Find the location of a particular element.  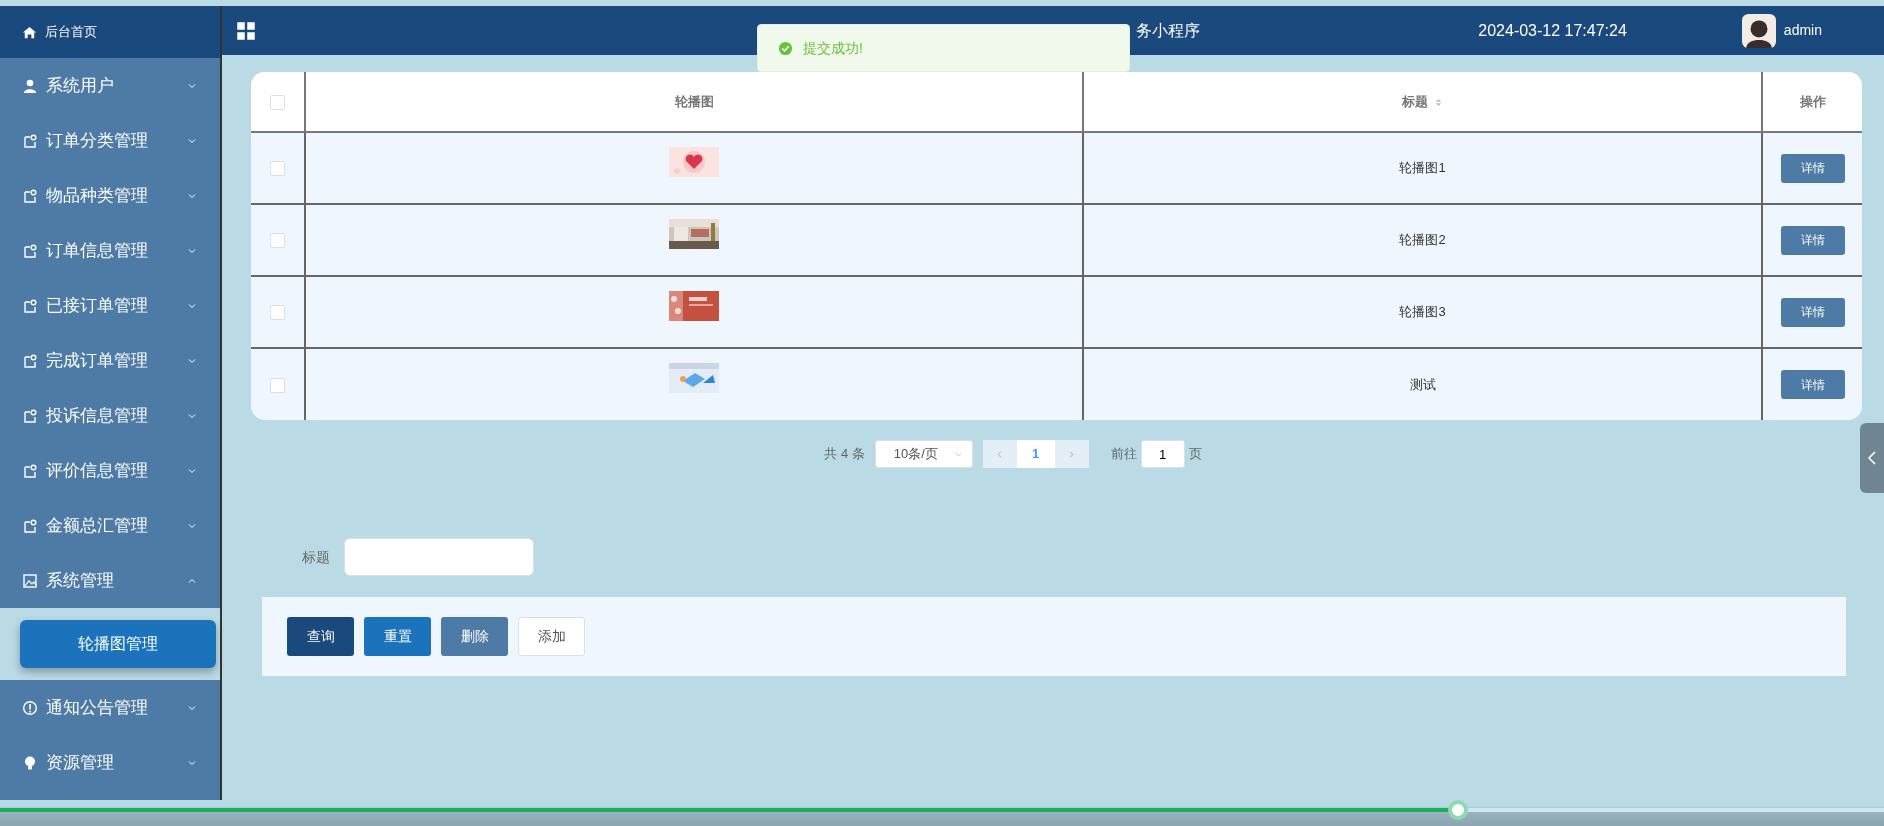

image-icon is located at coordinates (30, 580).